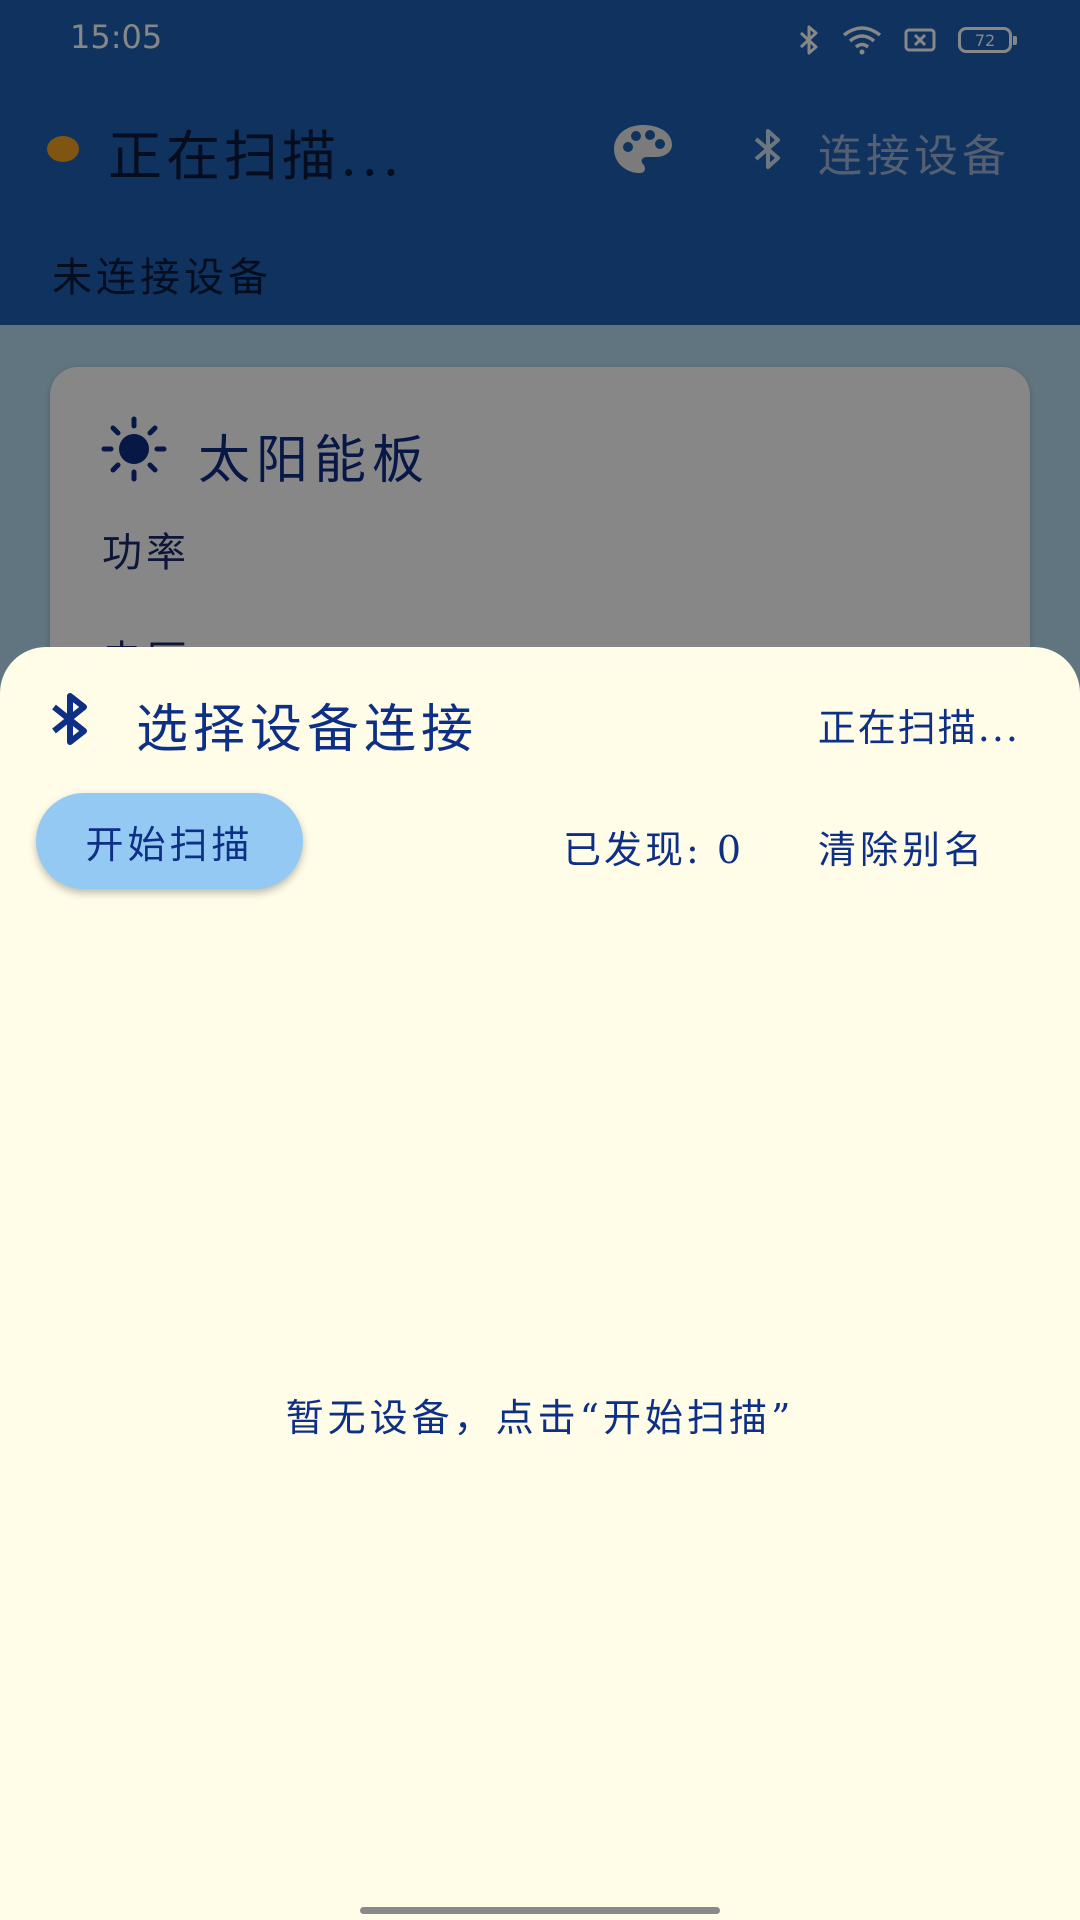 The image size is (1080, 1920). What do you see at coordinates (540, 1418) in the screenshot?
I see `empty-device-list-hint: 暂无设备，点击“开始扫描”` at bounding box center [540, 1418].